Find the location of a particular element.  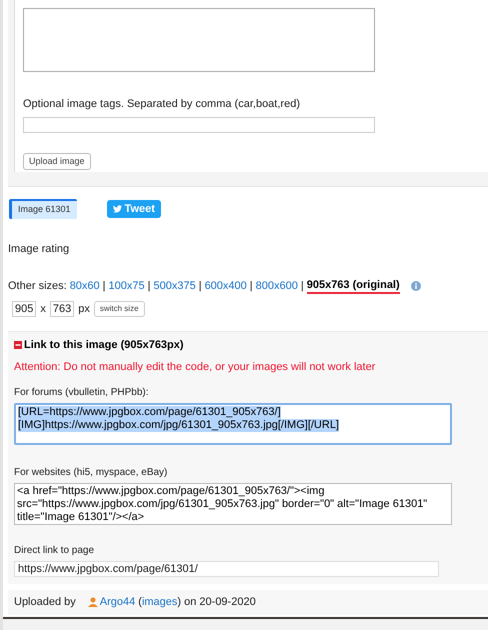

date-text: ) on 20-09-2020 is located at coordinates (216, 602).